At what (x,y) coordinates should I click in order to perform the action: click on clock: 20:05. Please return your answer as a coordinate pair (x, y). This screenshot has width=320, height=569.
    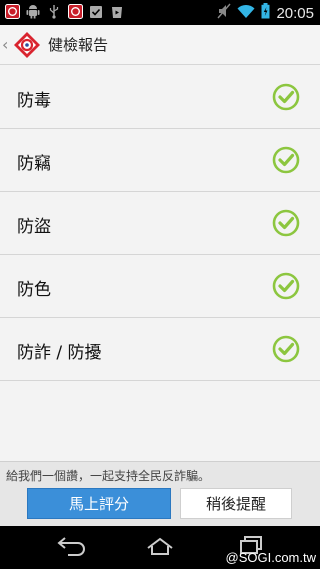
    Looking at the image, I should click on (295, 13).